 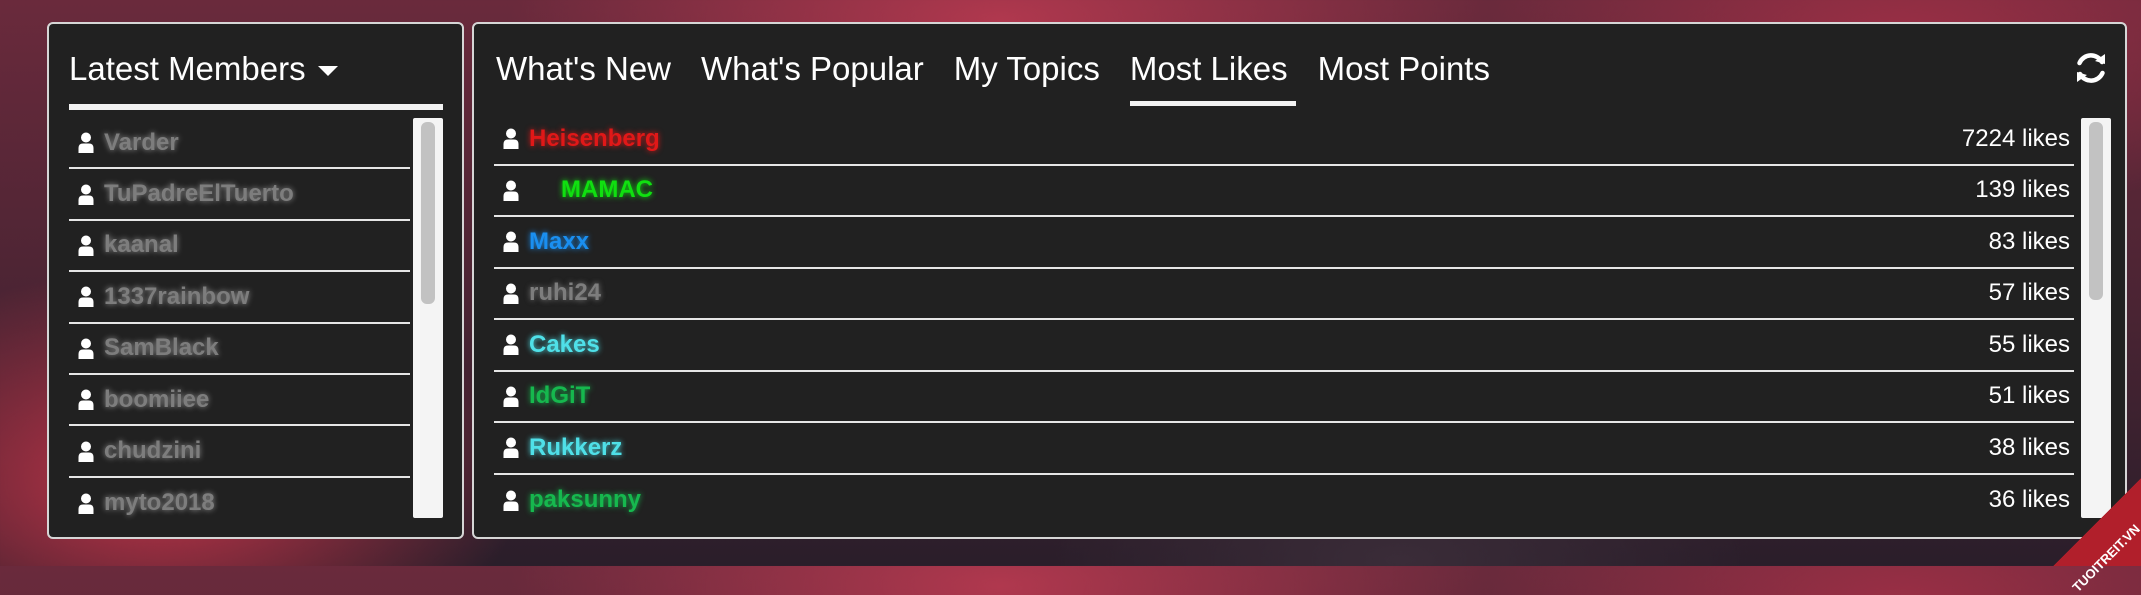 I want to click on leaderboard-row: Heisenberg 7224 likes, so click(x=1284, y=140).